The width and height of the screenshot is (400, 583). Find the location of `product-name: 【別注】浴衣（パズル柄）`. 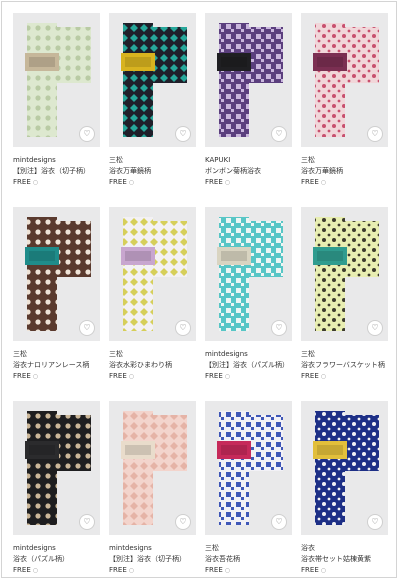

product-name: 【別注】浴衣（パズル柄） is located at coordinates (248, 365).